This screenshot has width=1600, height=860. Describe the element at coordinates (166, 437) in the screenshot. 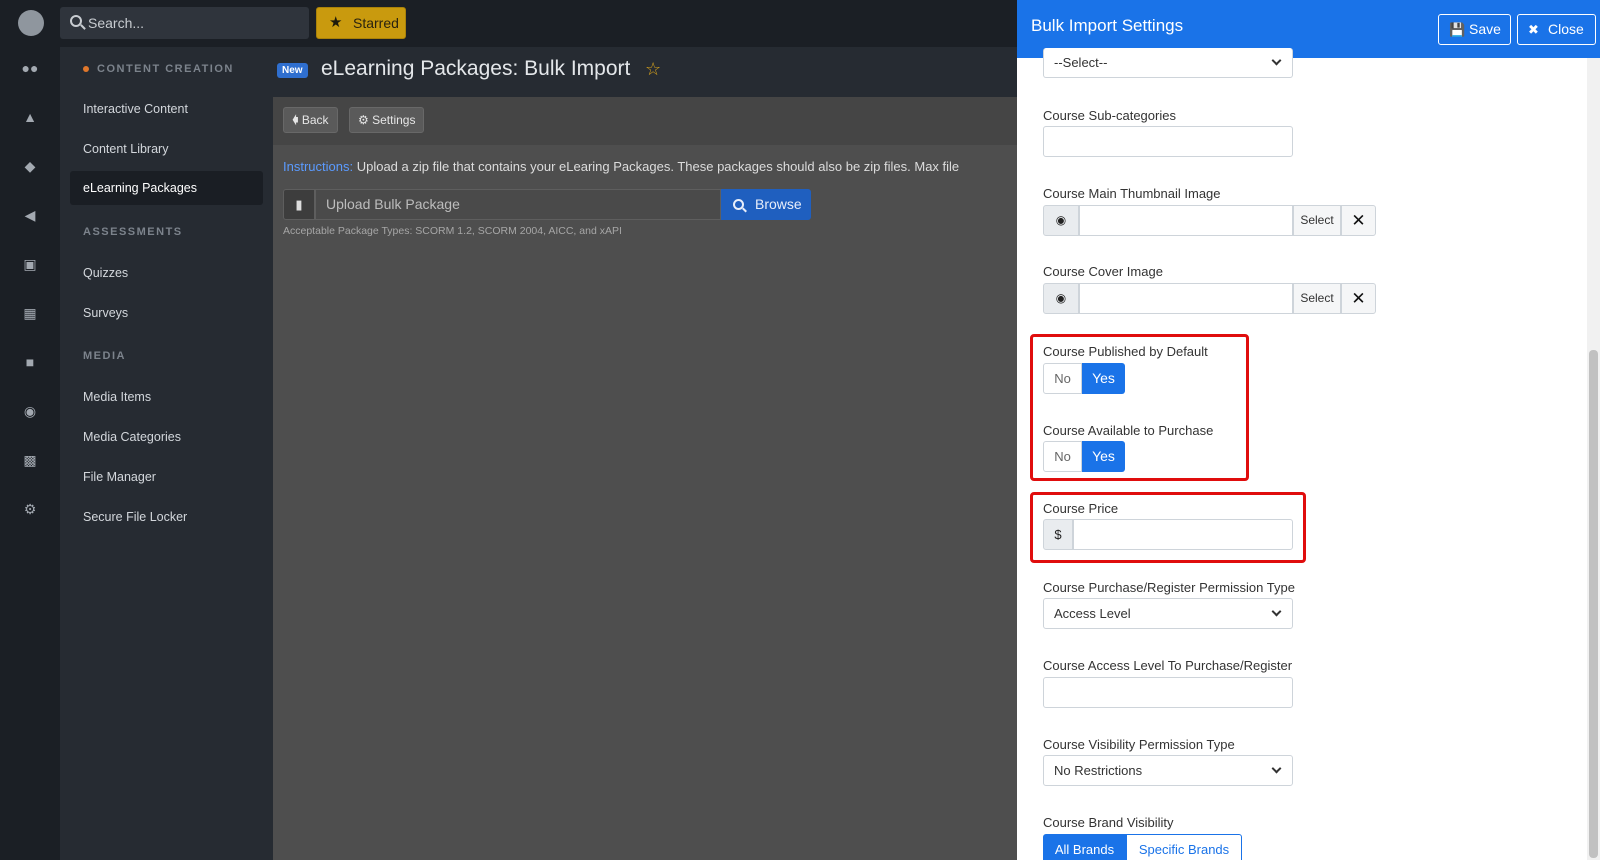

I see `sidebar-item-media-categories: Media Categories` at that location.